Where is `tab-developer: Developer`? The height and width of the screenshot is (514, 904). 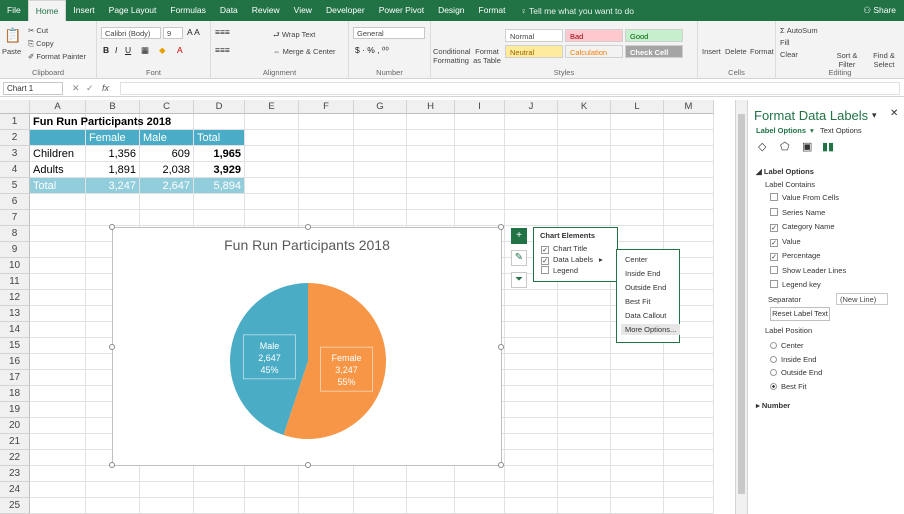 tab-developer: Developer is located at coordinates (345, 10).